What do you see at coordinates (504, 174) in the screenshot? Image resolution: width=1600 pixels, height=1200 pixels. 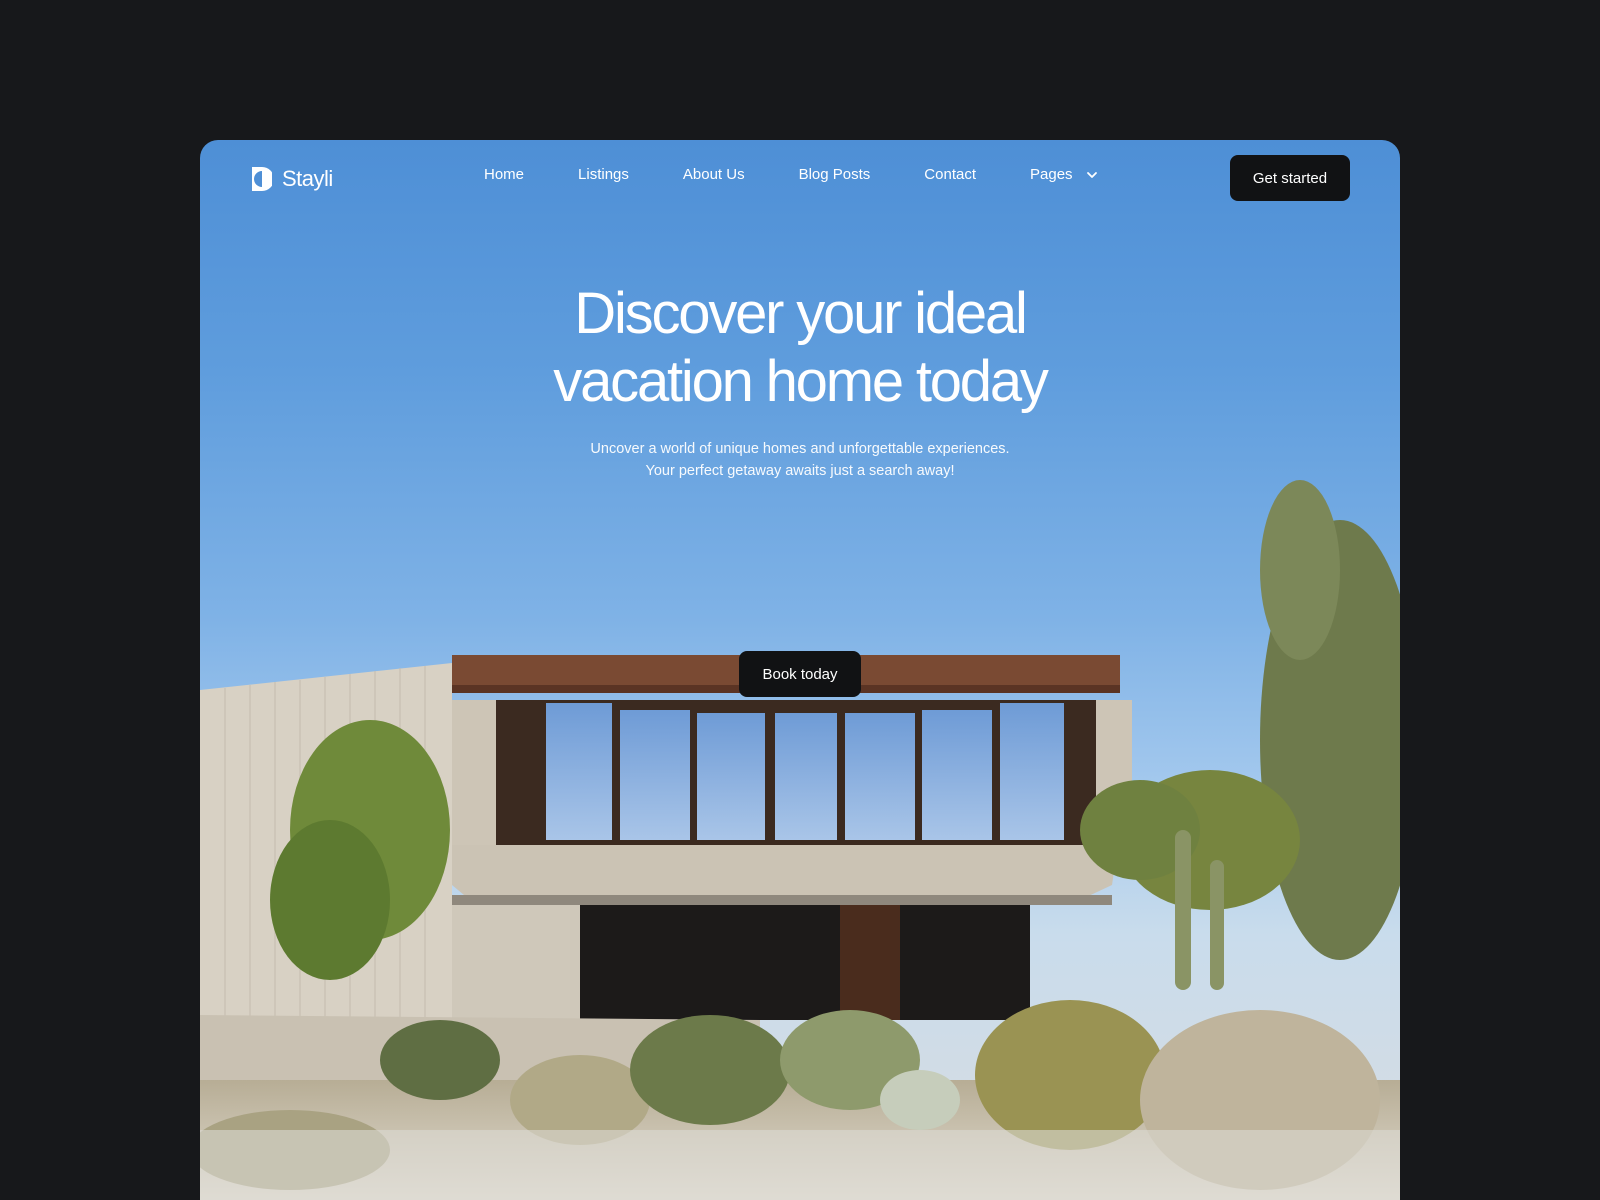 I see `nav-item-home: Home` at bounding box center [504, 174].